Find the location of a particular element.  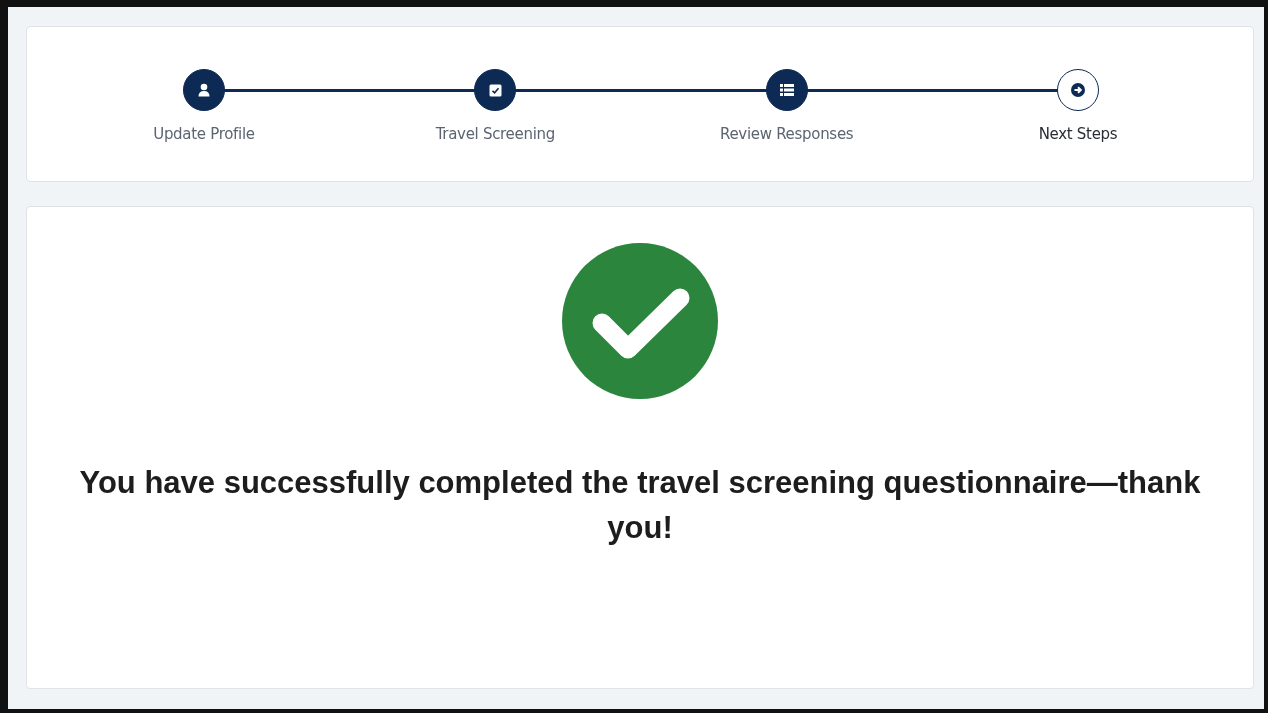

success-message: You have successfully completed the travel screening questionnaire—thank you! is located at coordinates (640, 505).